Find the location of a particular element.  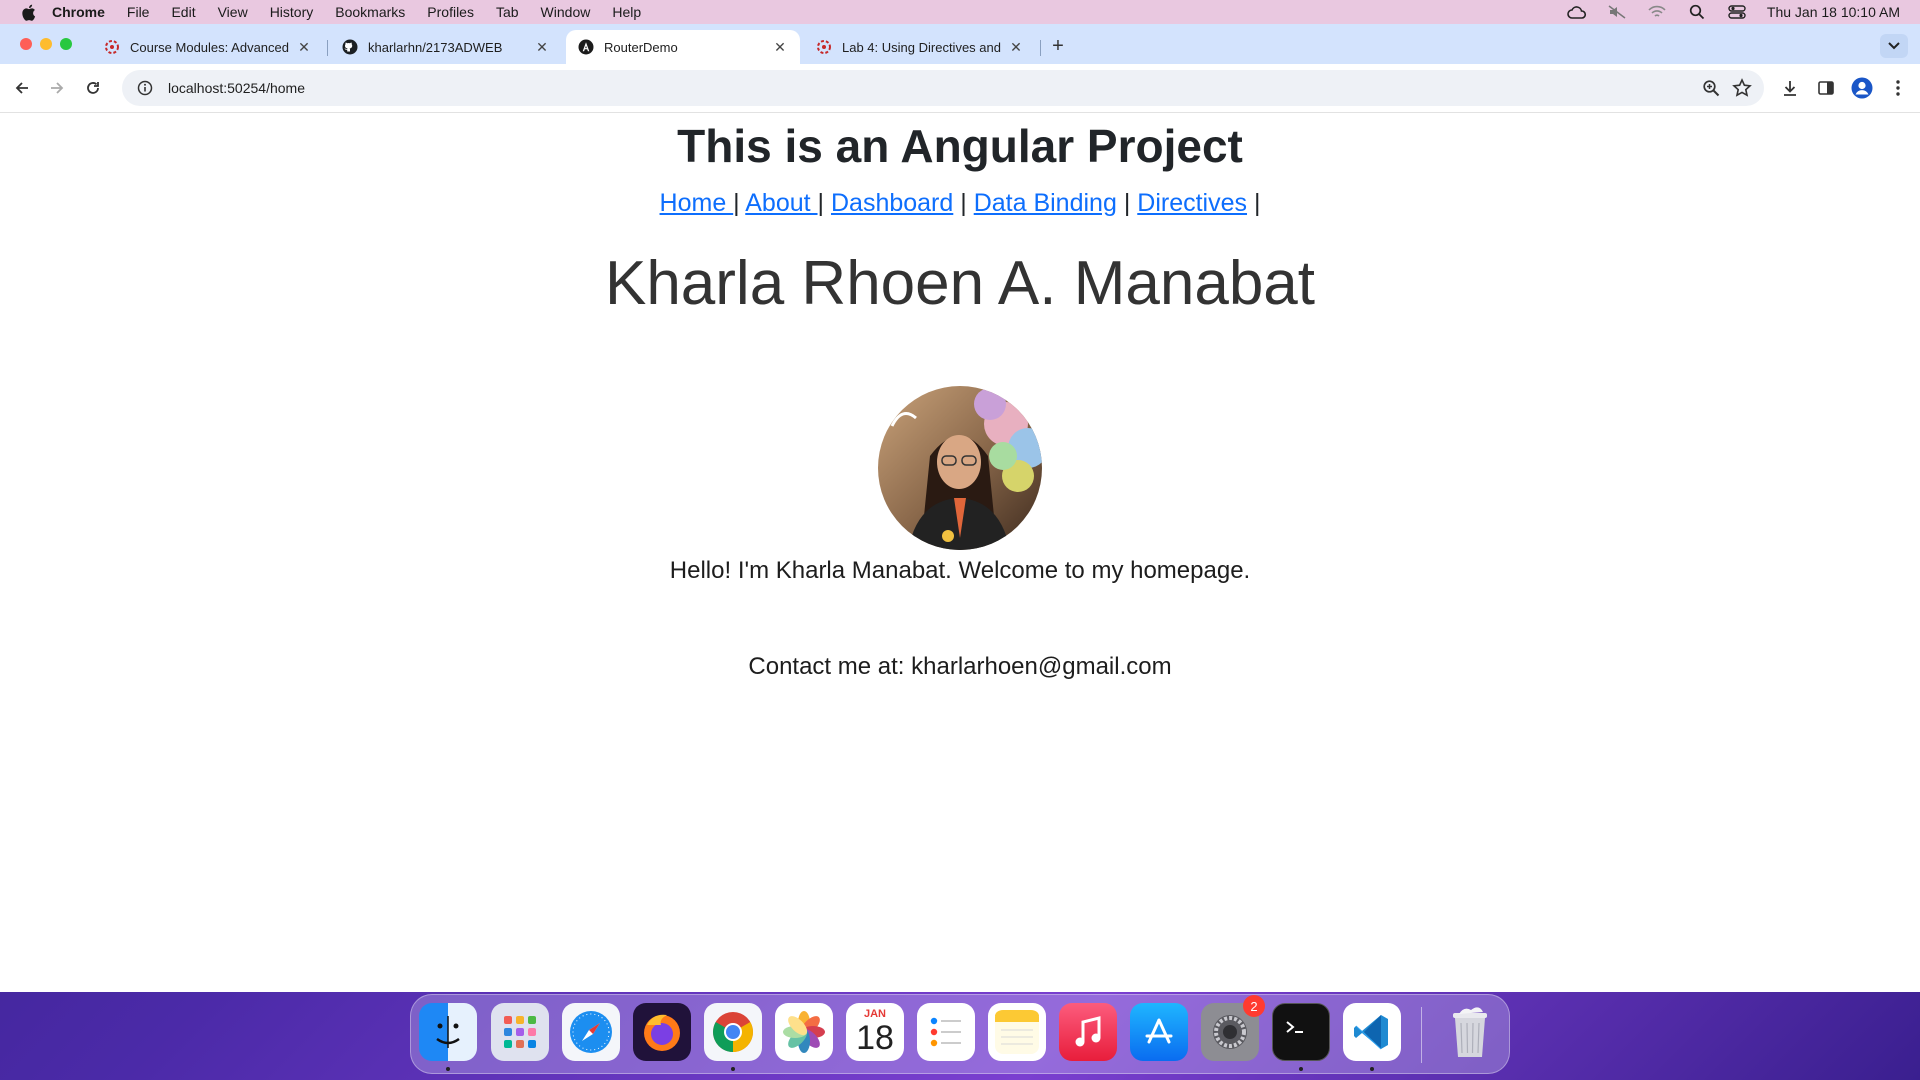

menu-app-name: Chrome is located at coordinates (78, 12).